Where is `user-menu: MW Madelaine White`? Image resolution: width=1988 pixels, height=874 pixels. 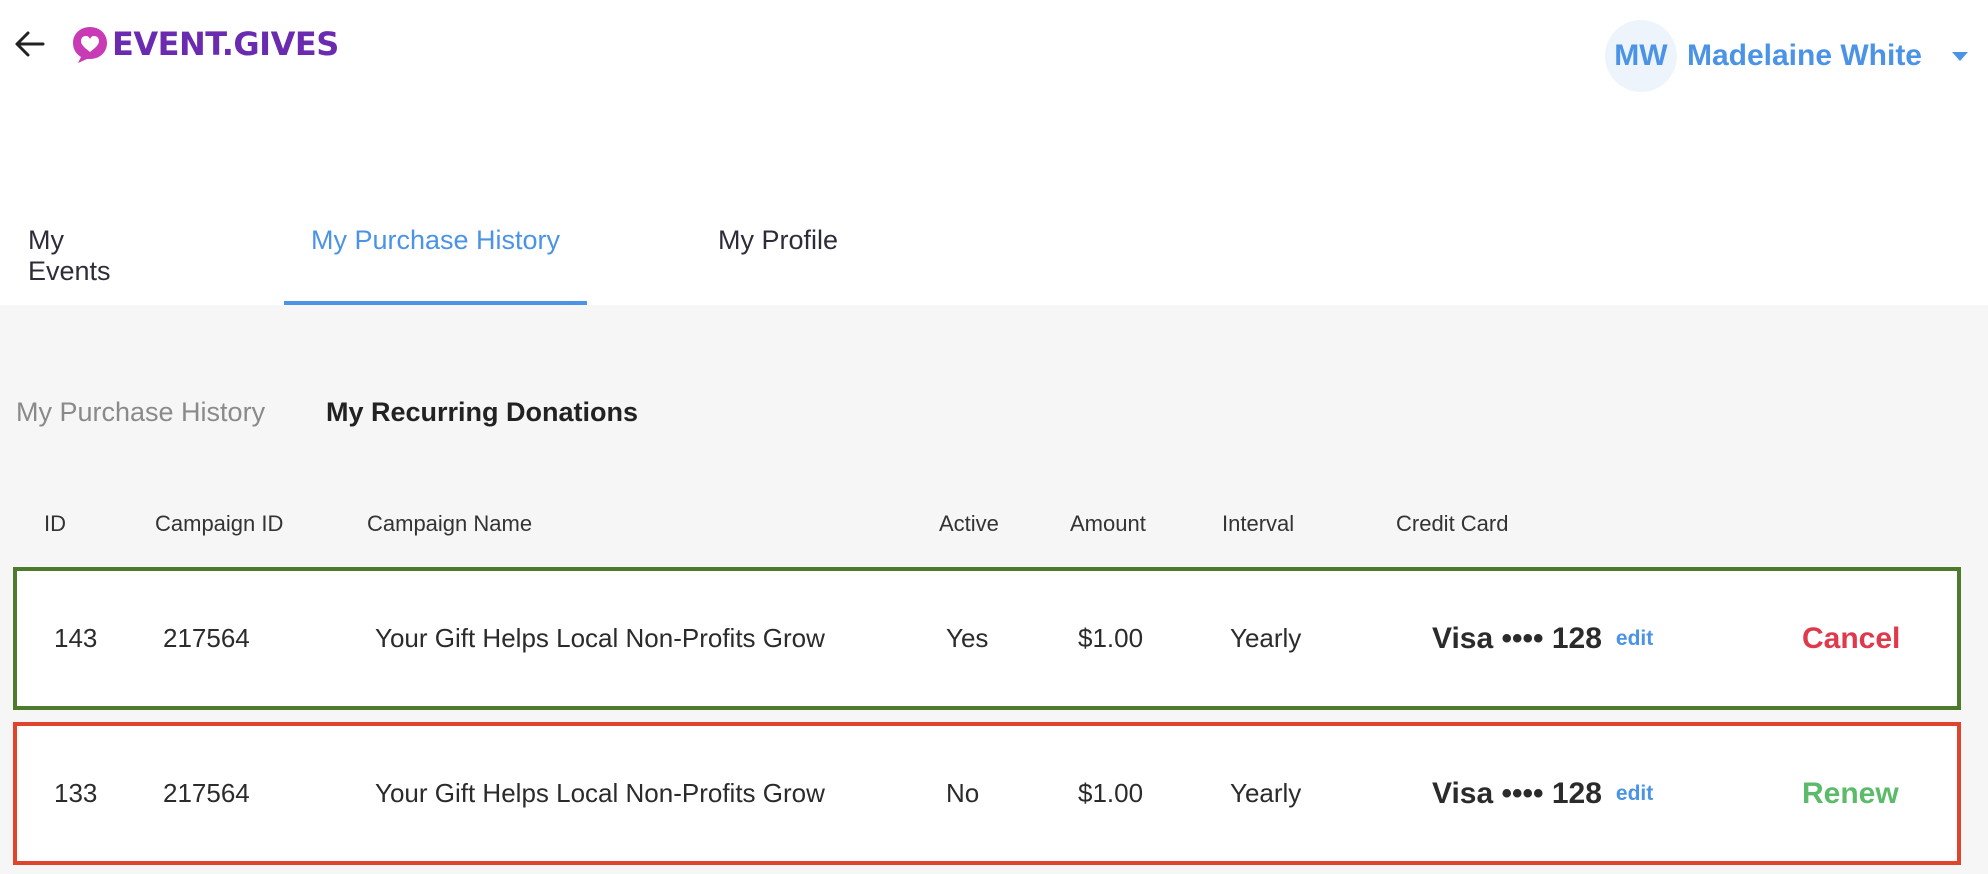
user-menu: MW Madelaine White is located at coordinates (1786, 56).